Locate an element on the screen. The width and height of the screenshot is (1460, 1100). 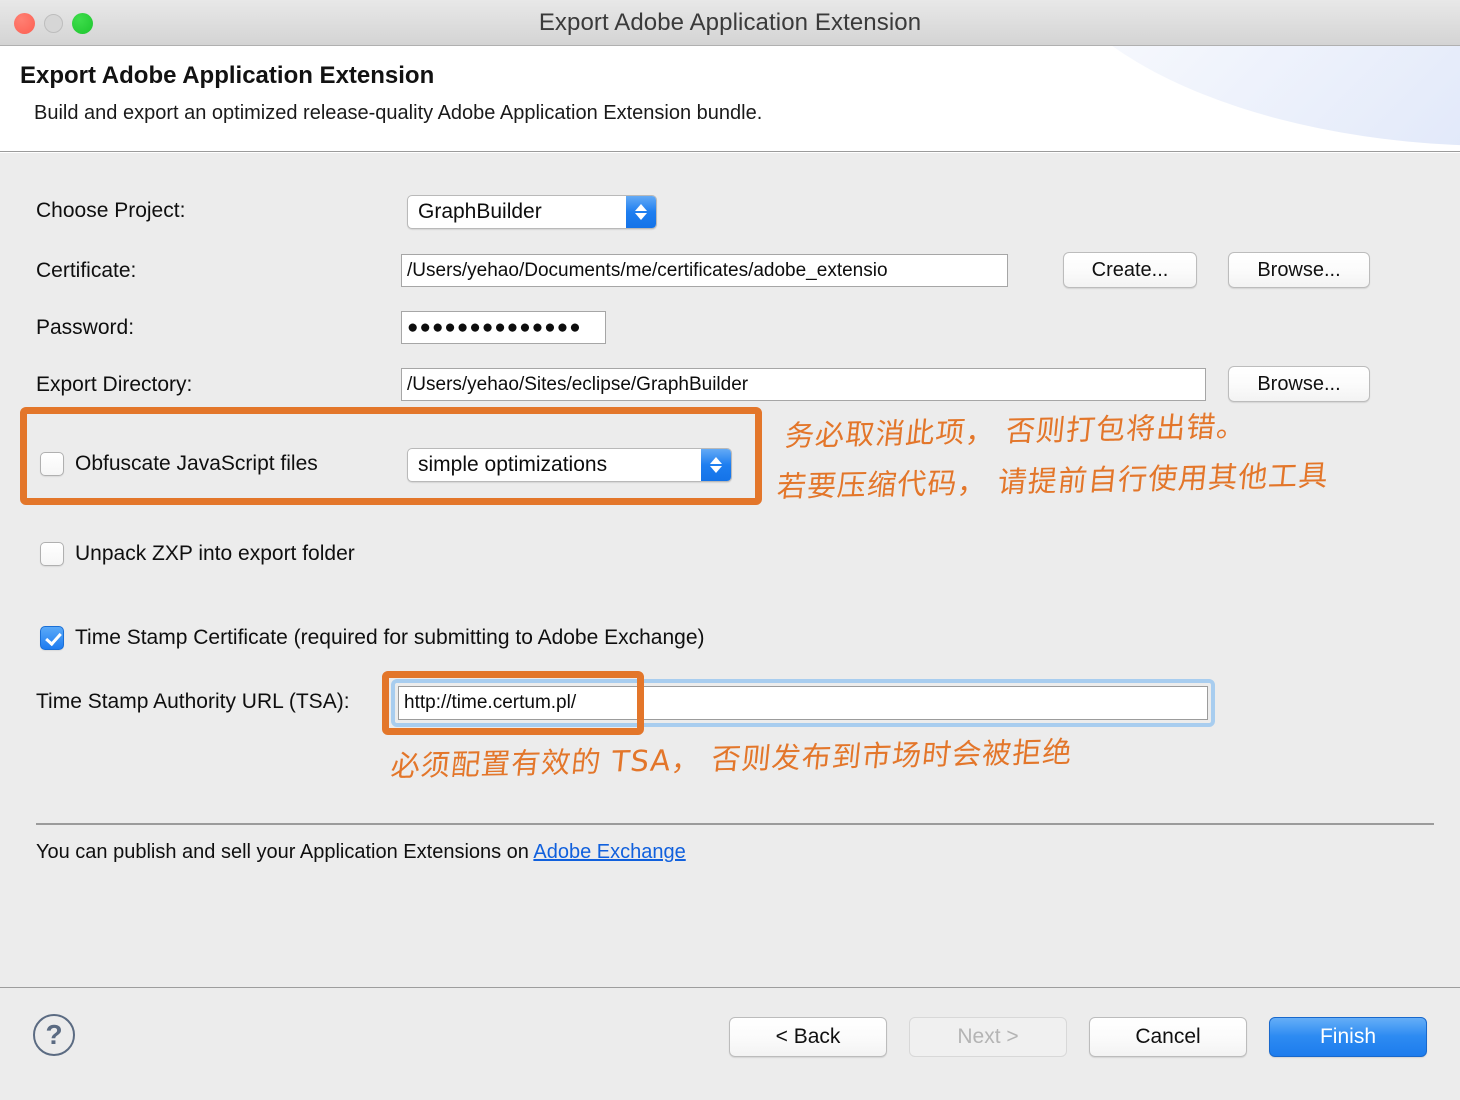
annotation-text-obfuscate-line2: 若要压缩代码， 请提前自行使用其他工具 is located at coordinates (1053, 481).